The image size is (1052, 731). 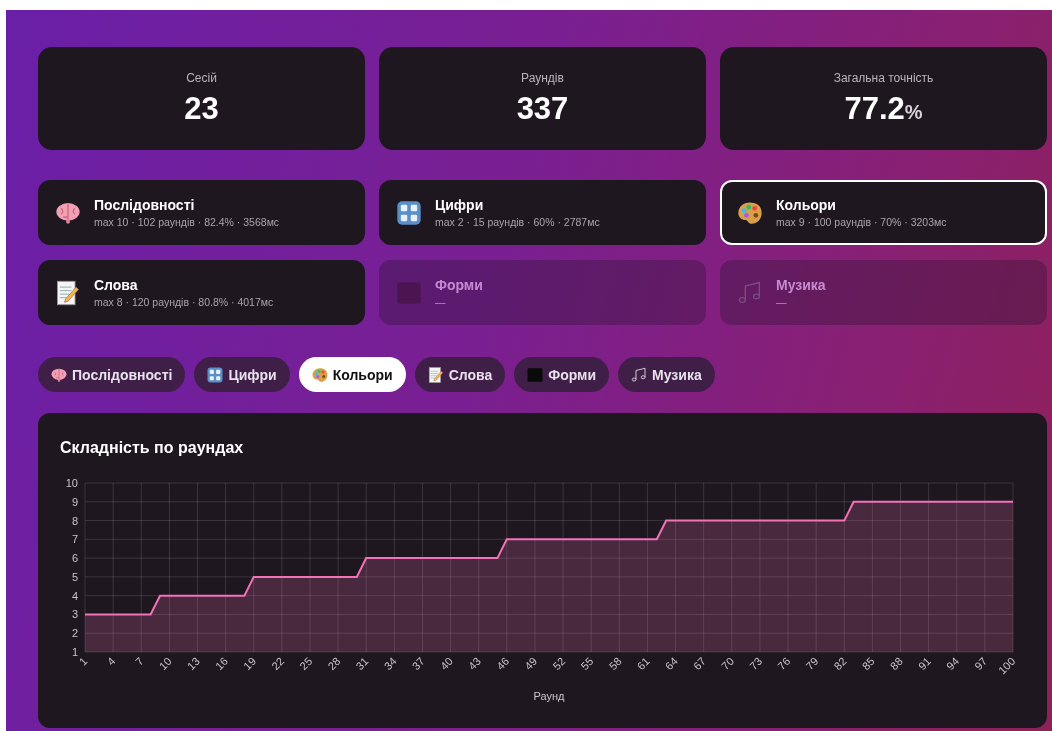 What do you see at coordinates (542, 212) in the screenshot?
I see `mode-card: Цифри max 2 · 15 раундів · 60% · 2787мс` at bounding box center [542, 212].